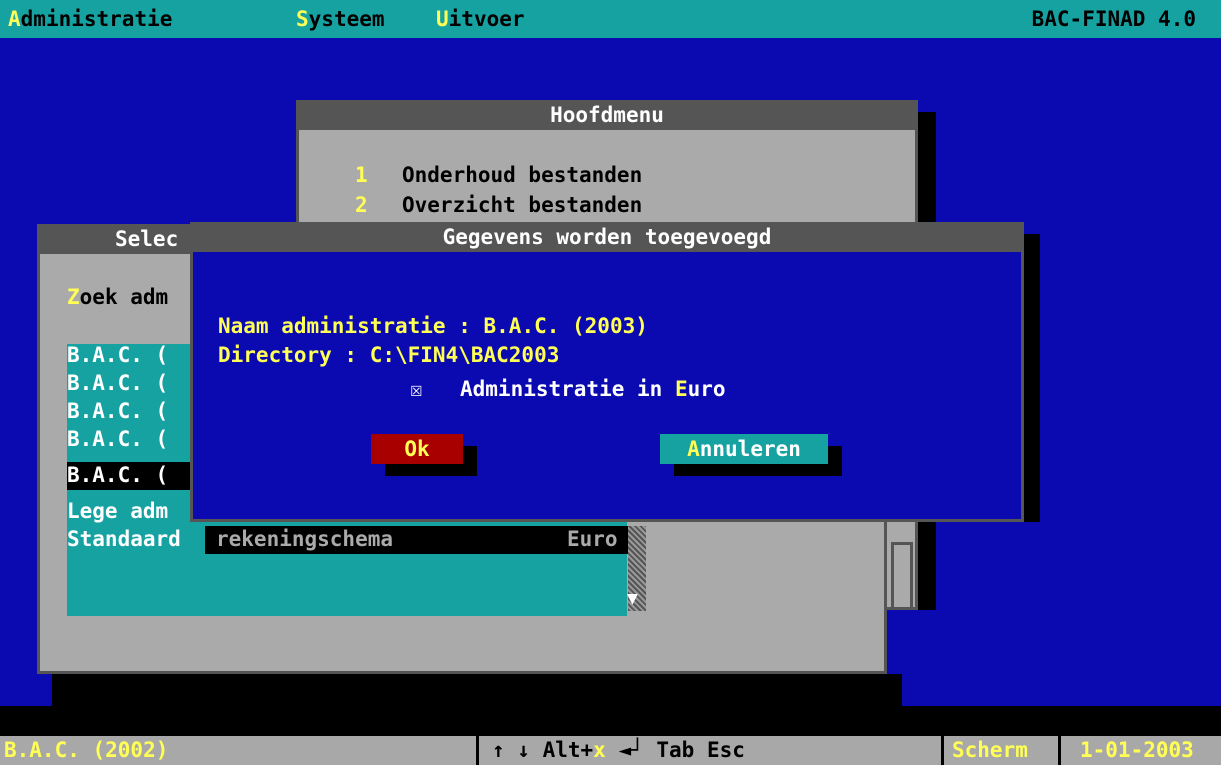  Describe the element at coordinates (351, 326) in the screenshot. I see `naam-administratie-label: Naam administratie :` at that location.